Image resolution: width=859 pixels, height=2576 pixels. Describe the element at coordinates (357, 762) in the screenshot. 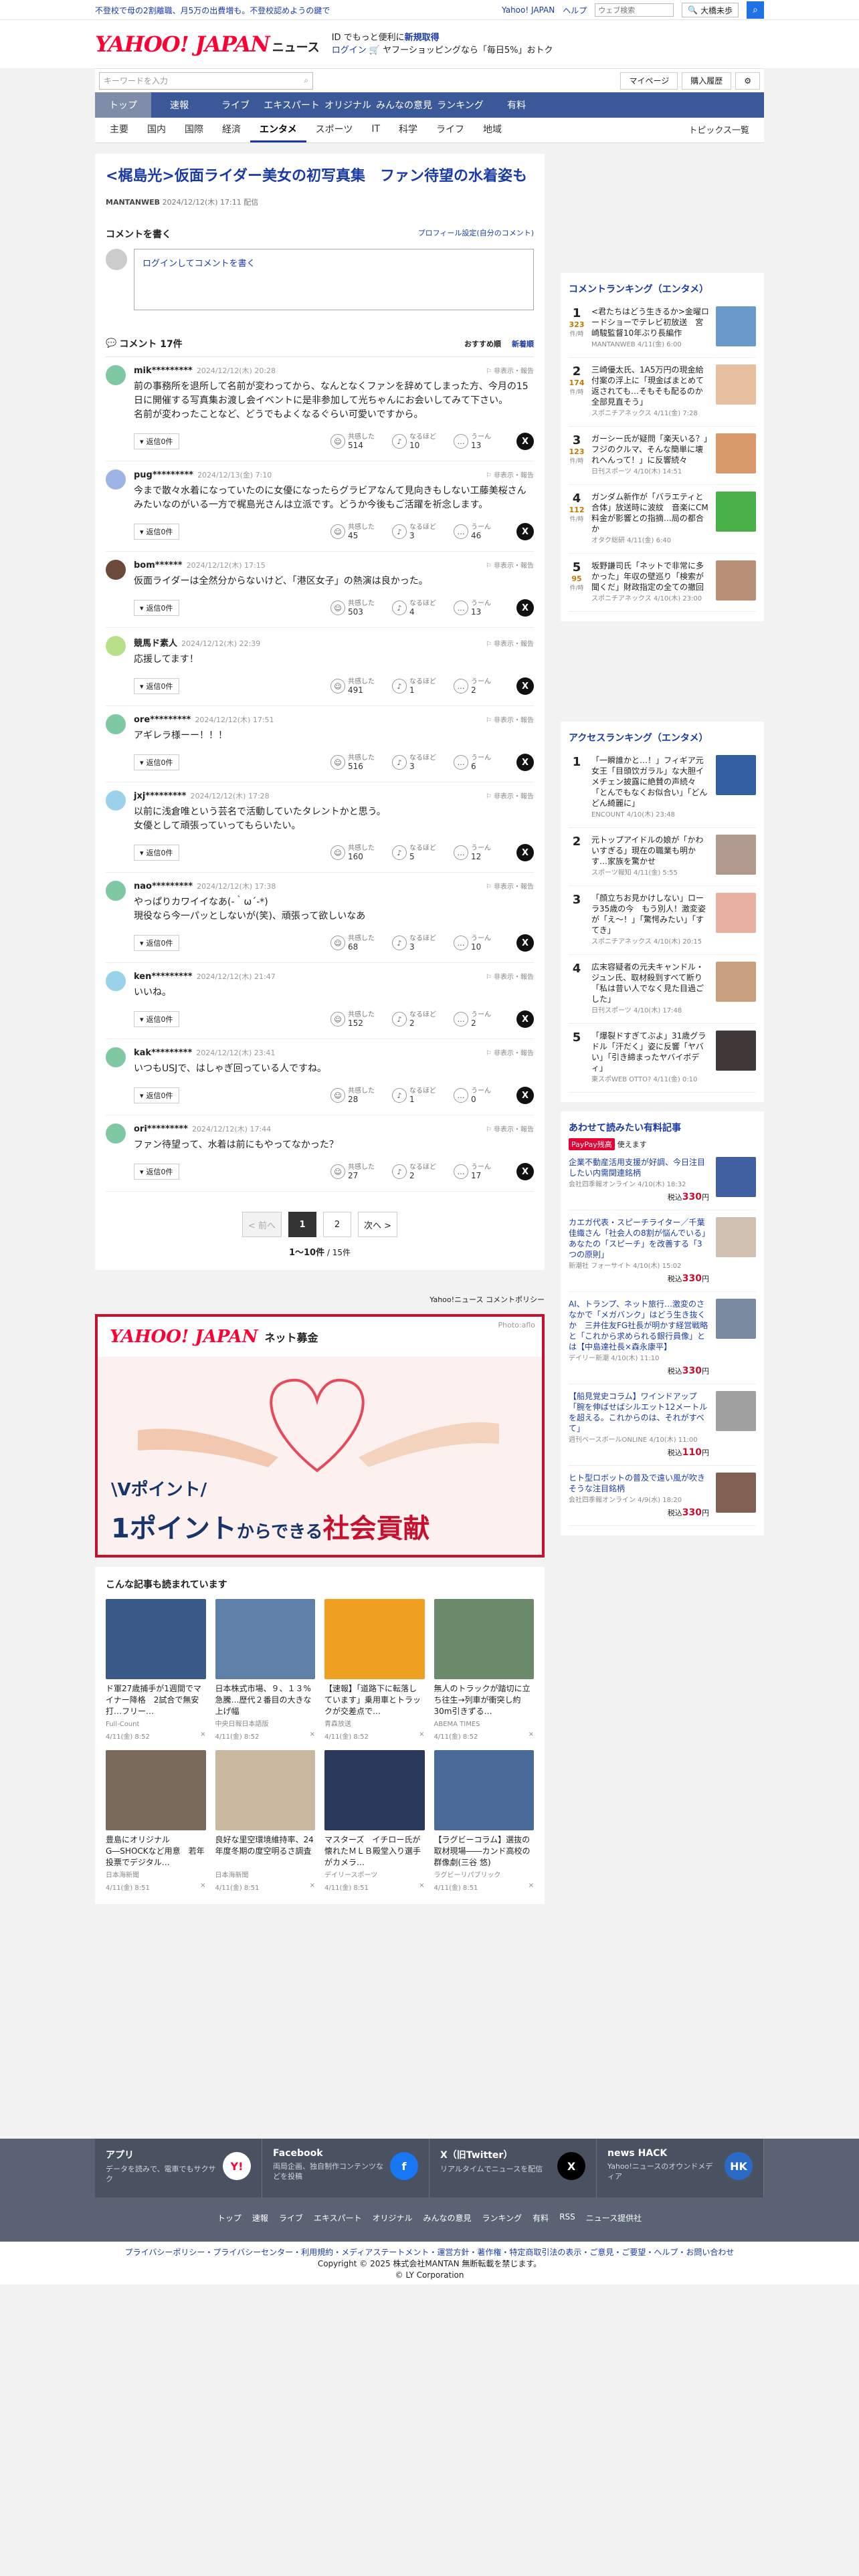

I see `reaction-empathy-button: ☺ 共感した 516` at that location.